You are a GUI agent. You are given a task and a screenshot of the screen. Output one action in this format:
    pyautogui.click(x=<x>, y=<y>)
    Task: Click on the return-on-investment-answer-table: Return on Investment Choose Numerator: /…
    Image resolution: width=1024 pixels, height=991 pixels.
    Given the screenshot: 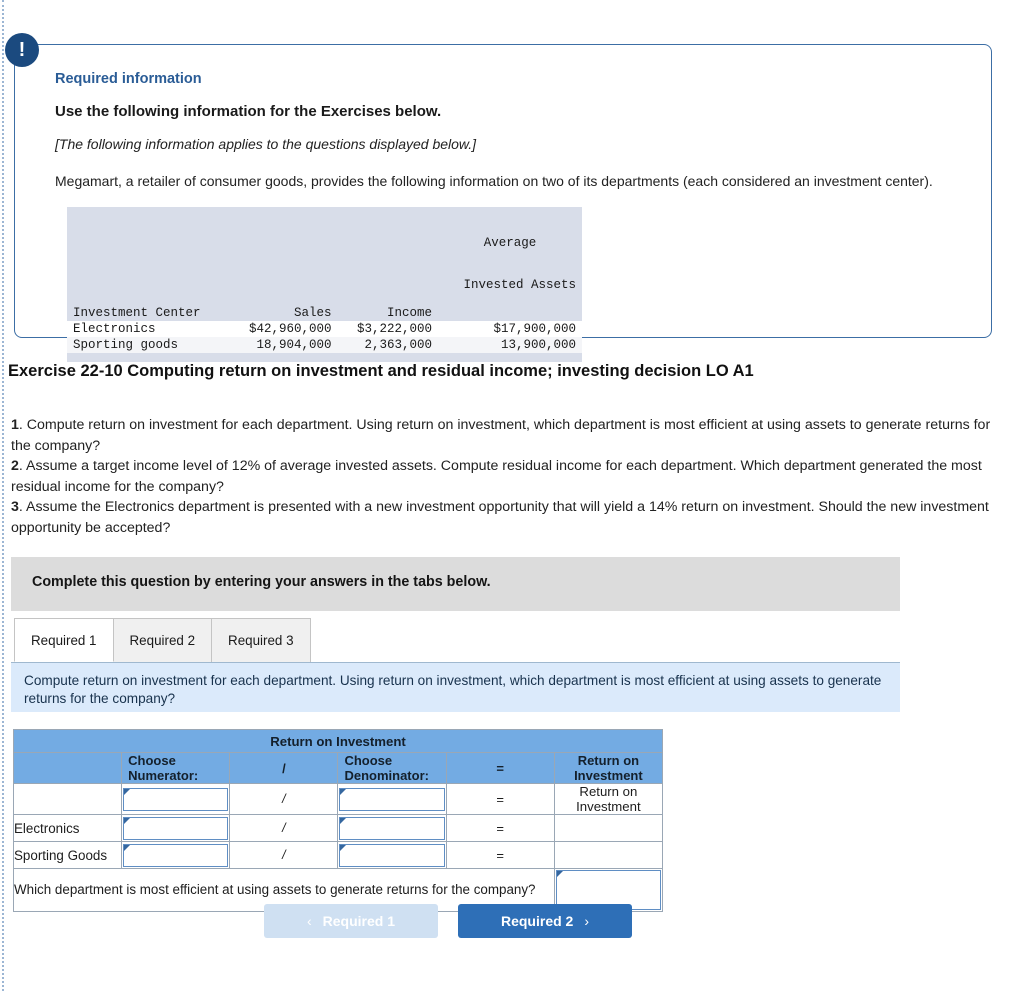 What is the action you would take?
    pyautogui.click(x=338, y=820)
    